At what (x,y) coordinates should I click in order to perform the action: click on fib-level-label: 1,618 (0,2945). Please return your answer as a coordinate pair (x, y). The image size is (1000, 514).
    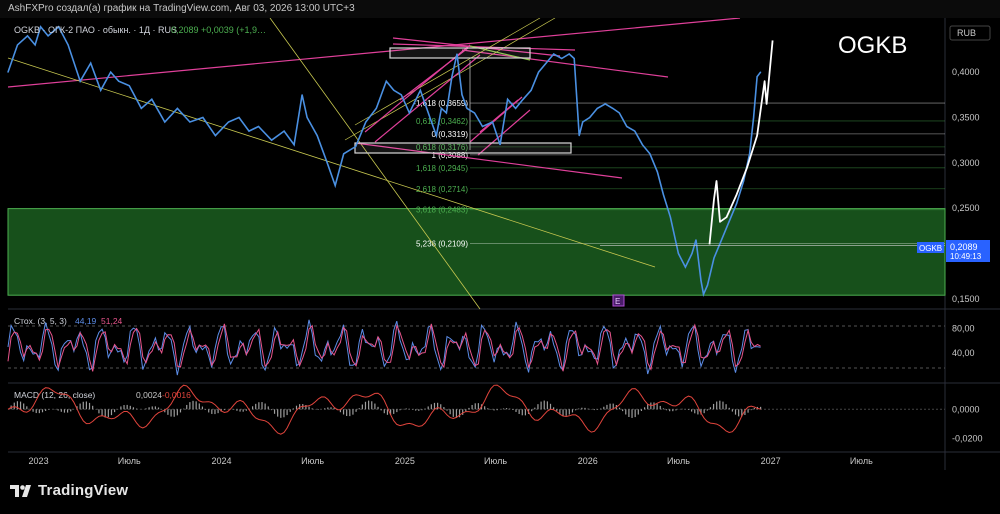
    Looking at the image, I should click on (442, 168).